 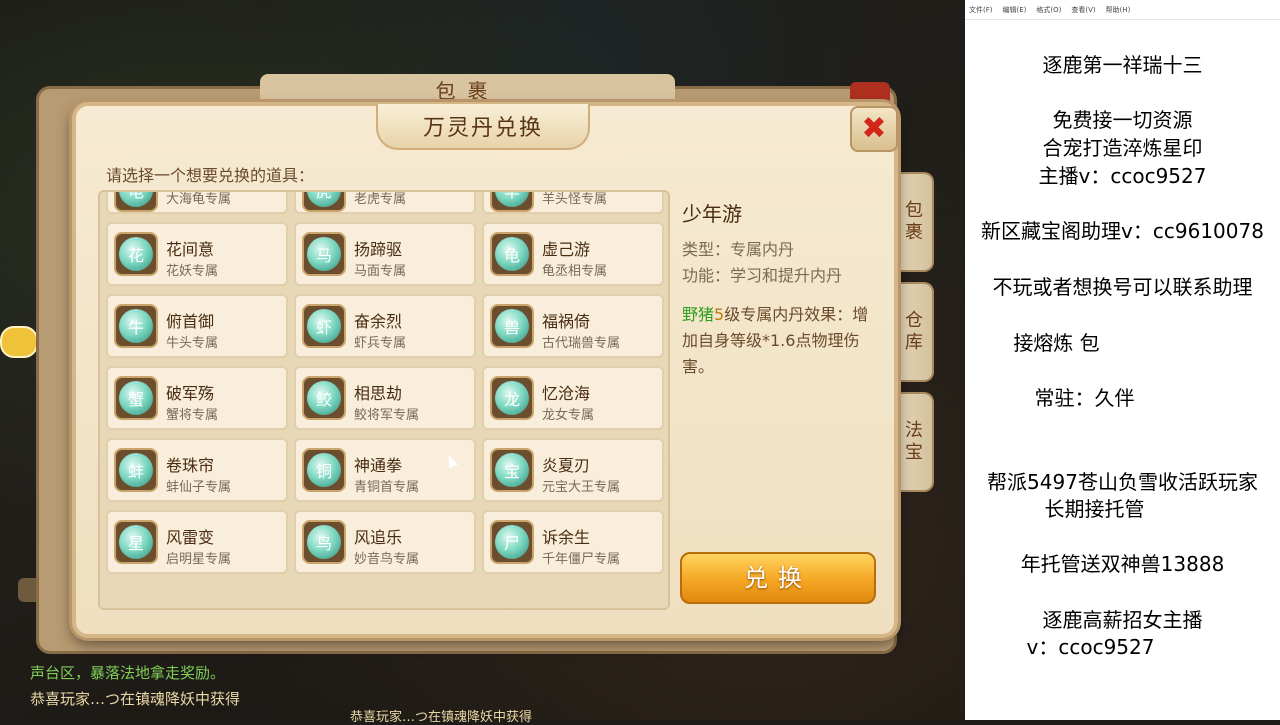 I want to click on notepad-line: 常驻：久伴, so click(x=1084, y=398).